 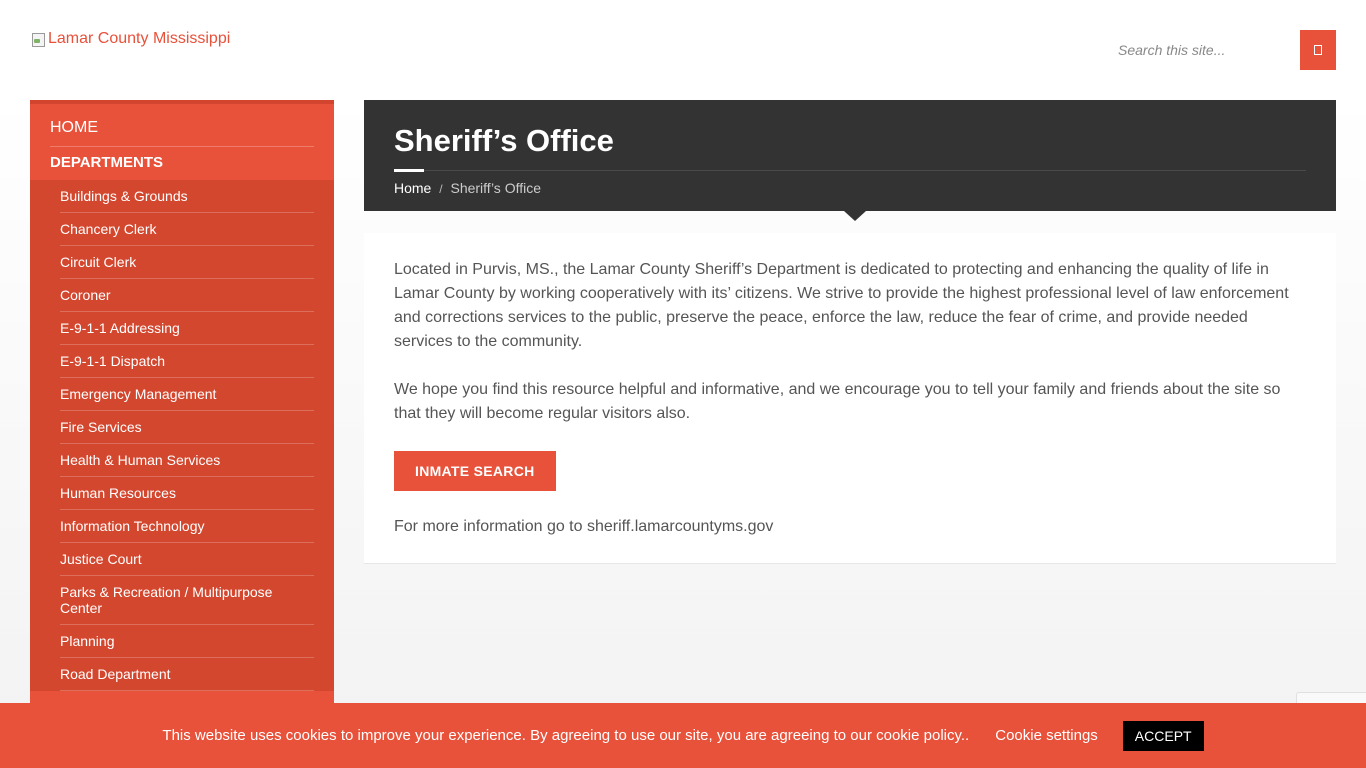 What do you see at coordinates (187, 526) in the screenshot?
I see `sidebar-item-information-technology: Information Technology` at bounding box center [187, 526].